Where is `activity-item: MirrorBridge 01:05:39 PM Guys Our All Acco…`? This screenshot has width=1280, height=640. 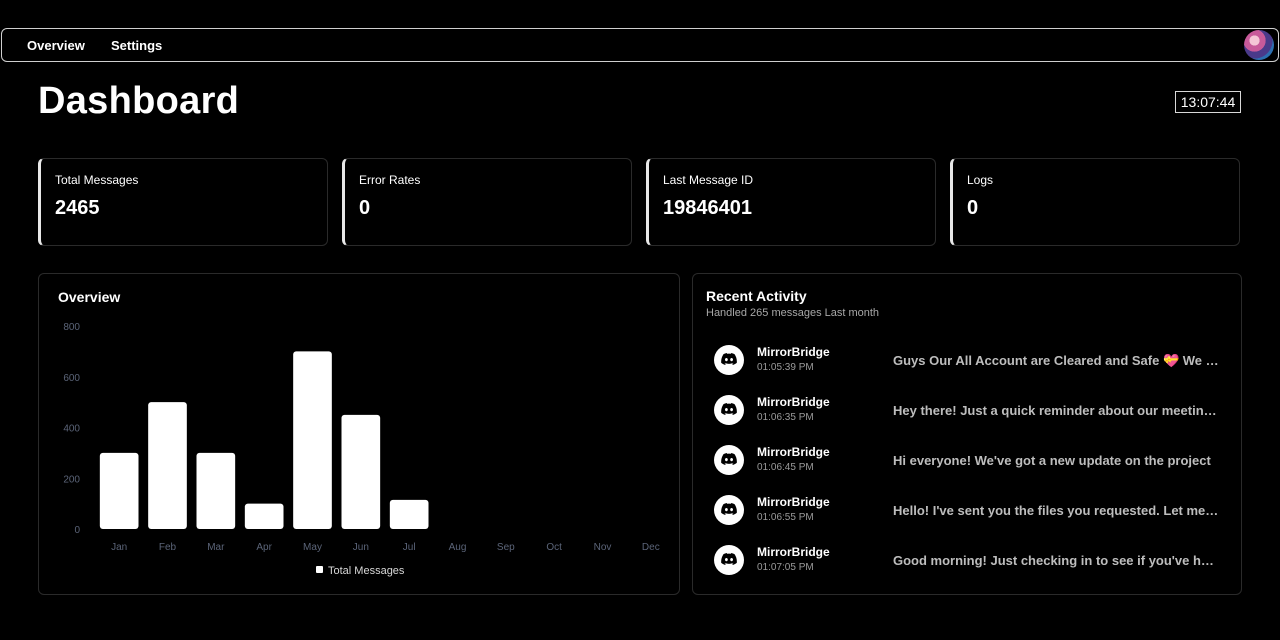 activity-item: MirrorBridge 01:05:39 PM Guys Our All Acco… is located at coordinates (967, 360).